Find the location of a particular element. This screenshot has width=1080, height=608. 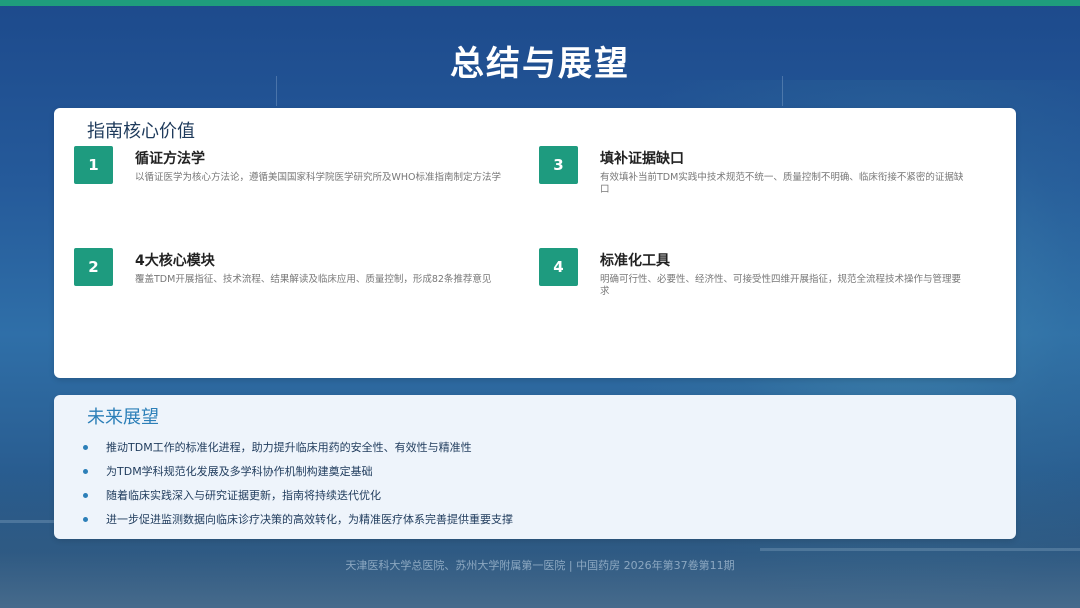

outlook-list-item: 进一步促进监测数据向临床诊疗决策的高效转化，为精准医疗体系完善提供重要支撑 is located at coordinates (297, 520).